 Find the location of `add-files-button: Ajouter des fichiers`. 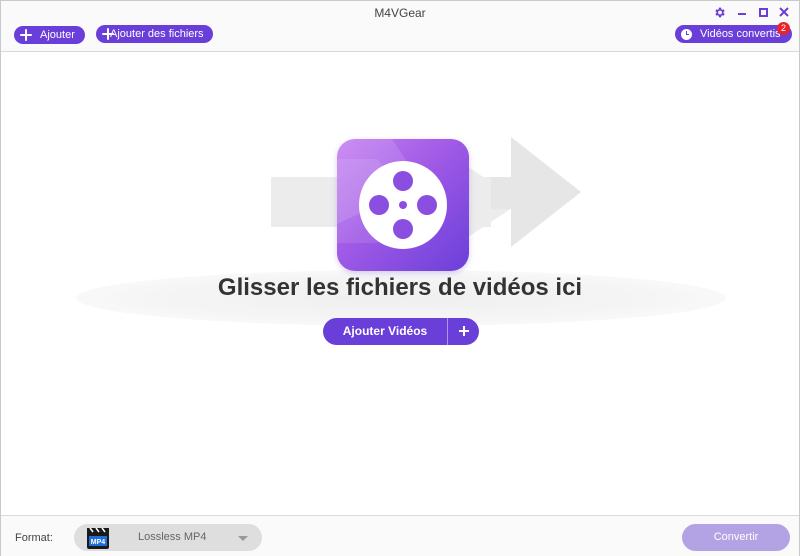

add-files-button: Ajouter des fichiers is located at coordinates (154, 34).